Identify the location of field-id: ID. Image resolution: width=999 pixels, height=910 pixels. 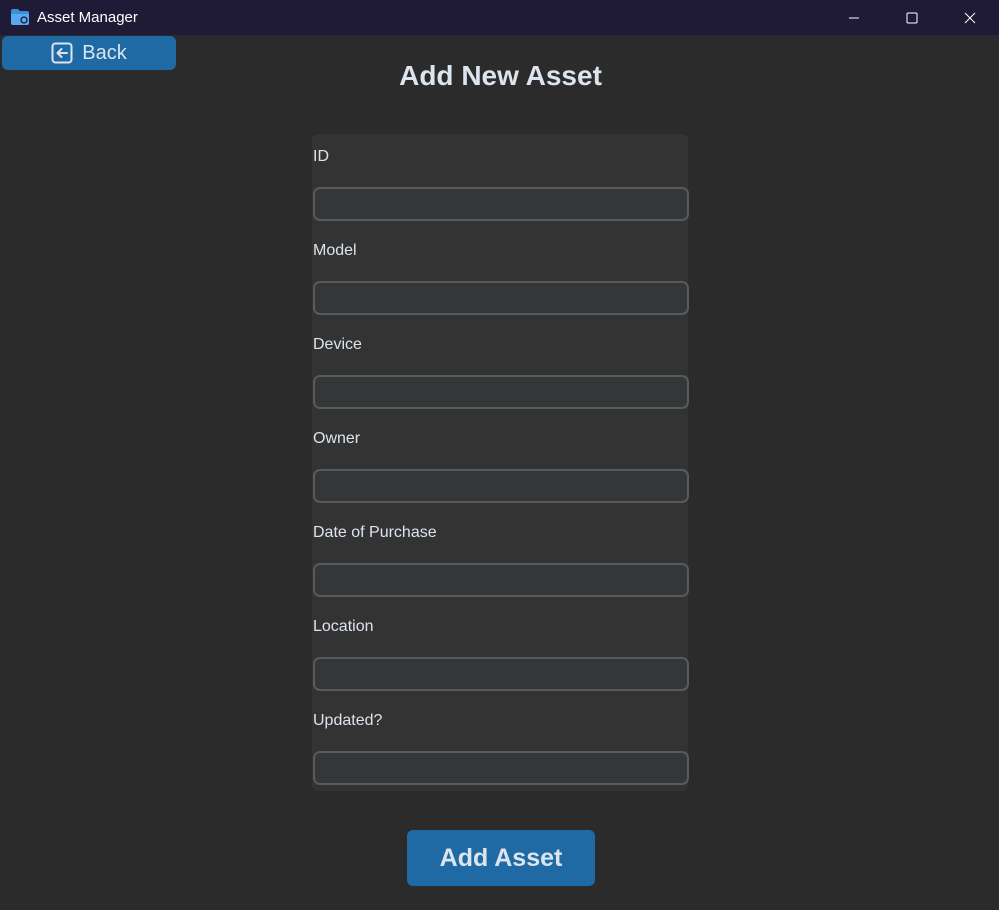
(500, 181).